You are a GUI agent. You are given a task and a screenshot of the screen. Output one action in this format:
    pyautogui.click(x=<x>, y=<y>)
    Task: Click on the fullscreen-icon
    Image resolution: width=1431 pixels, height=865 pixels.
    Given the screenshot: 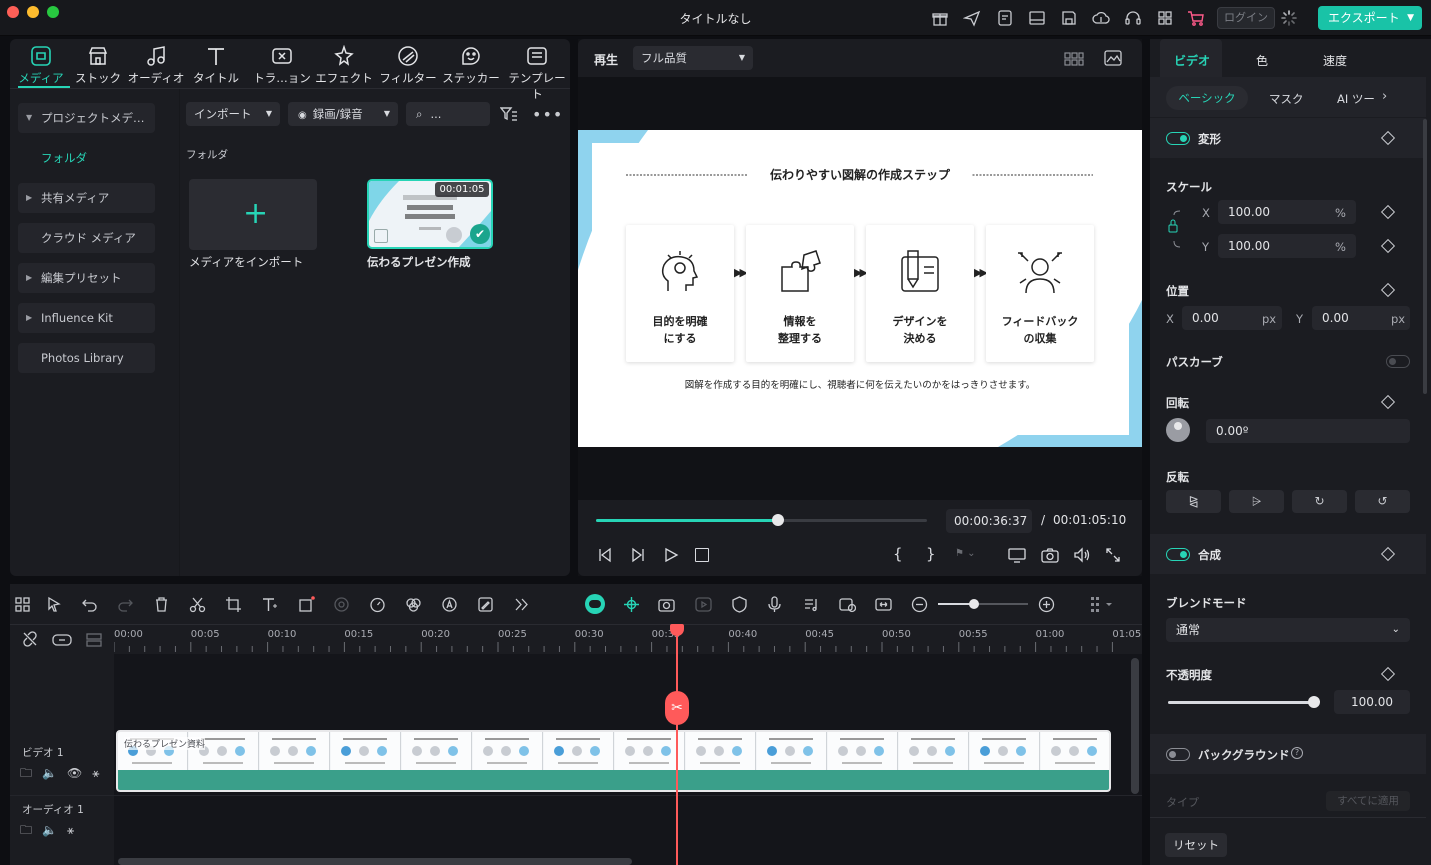 What is the action you would take?
    pyautogui.click(x=1113, y=555)
    